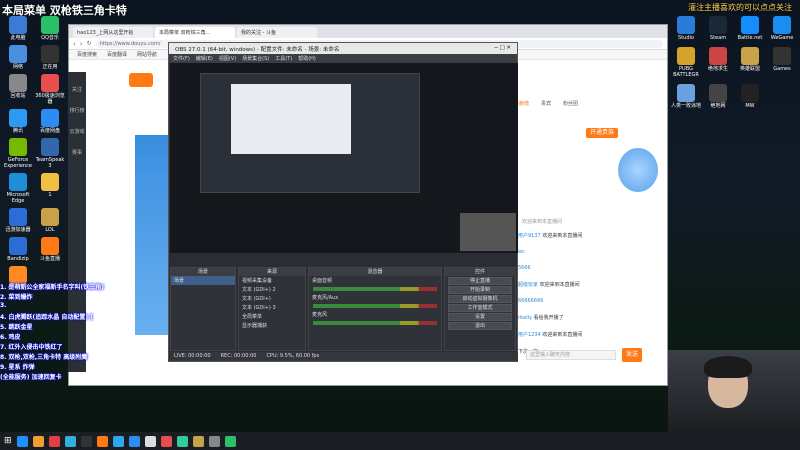 The width and height of the screenshot is (800, 450). What do you see at coordinates (570, 103) in the screenshot?
I see `tab-fans: 粉丝团` at bounding box center [570, 103].